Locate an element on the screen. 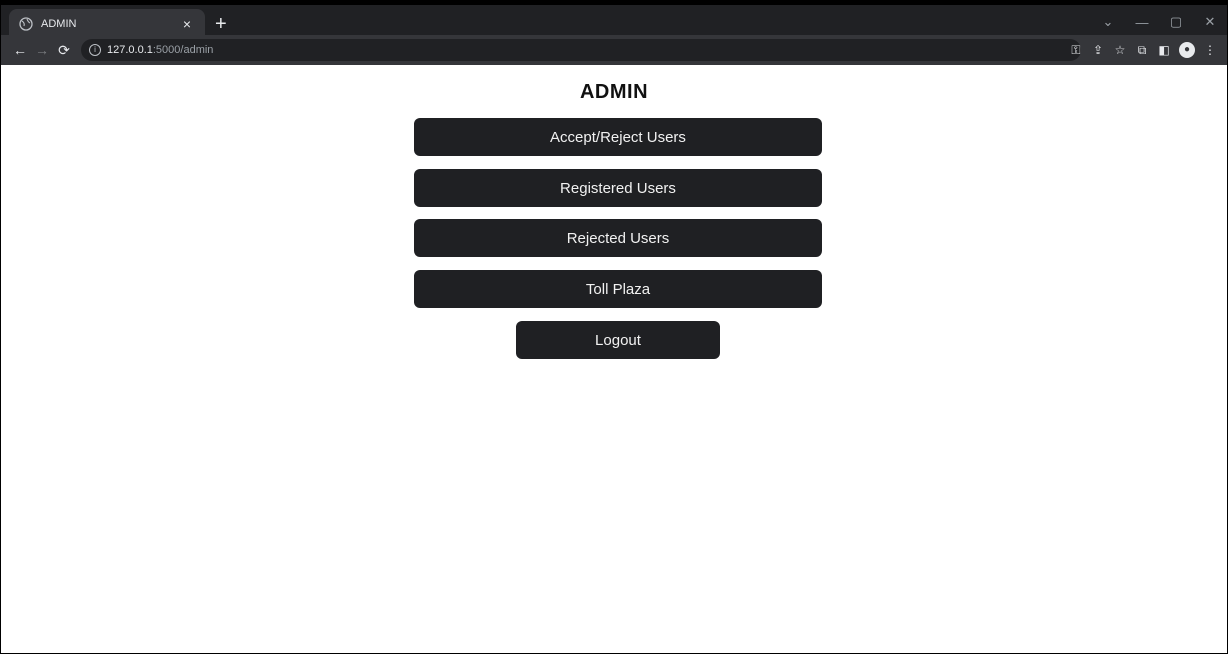  window-controls: ⌄ — ▢ ✕ is located at coordinates (1159, 22).